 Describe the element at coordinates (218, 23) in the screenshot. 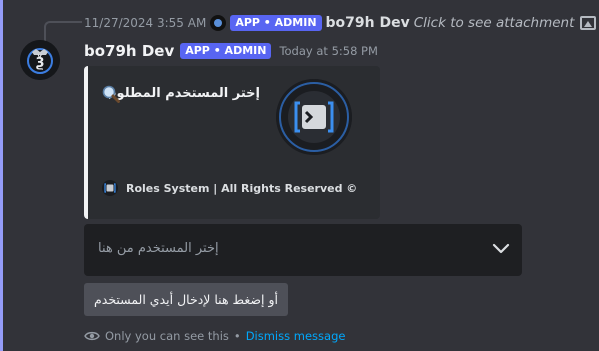

I see `reply-avatar` at that location.